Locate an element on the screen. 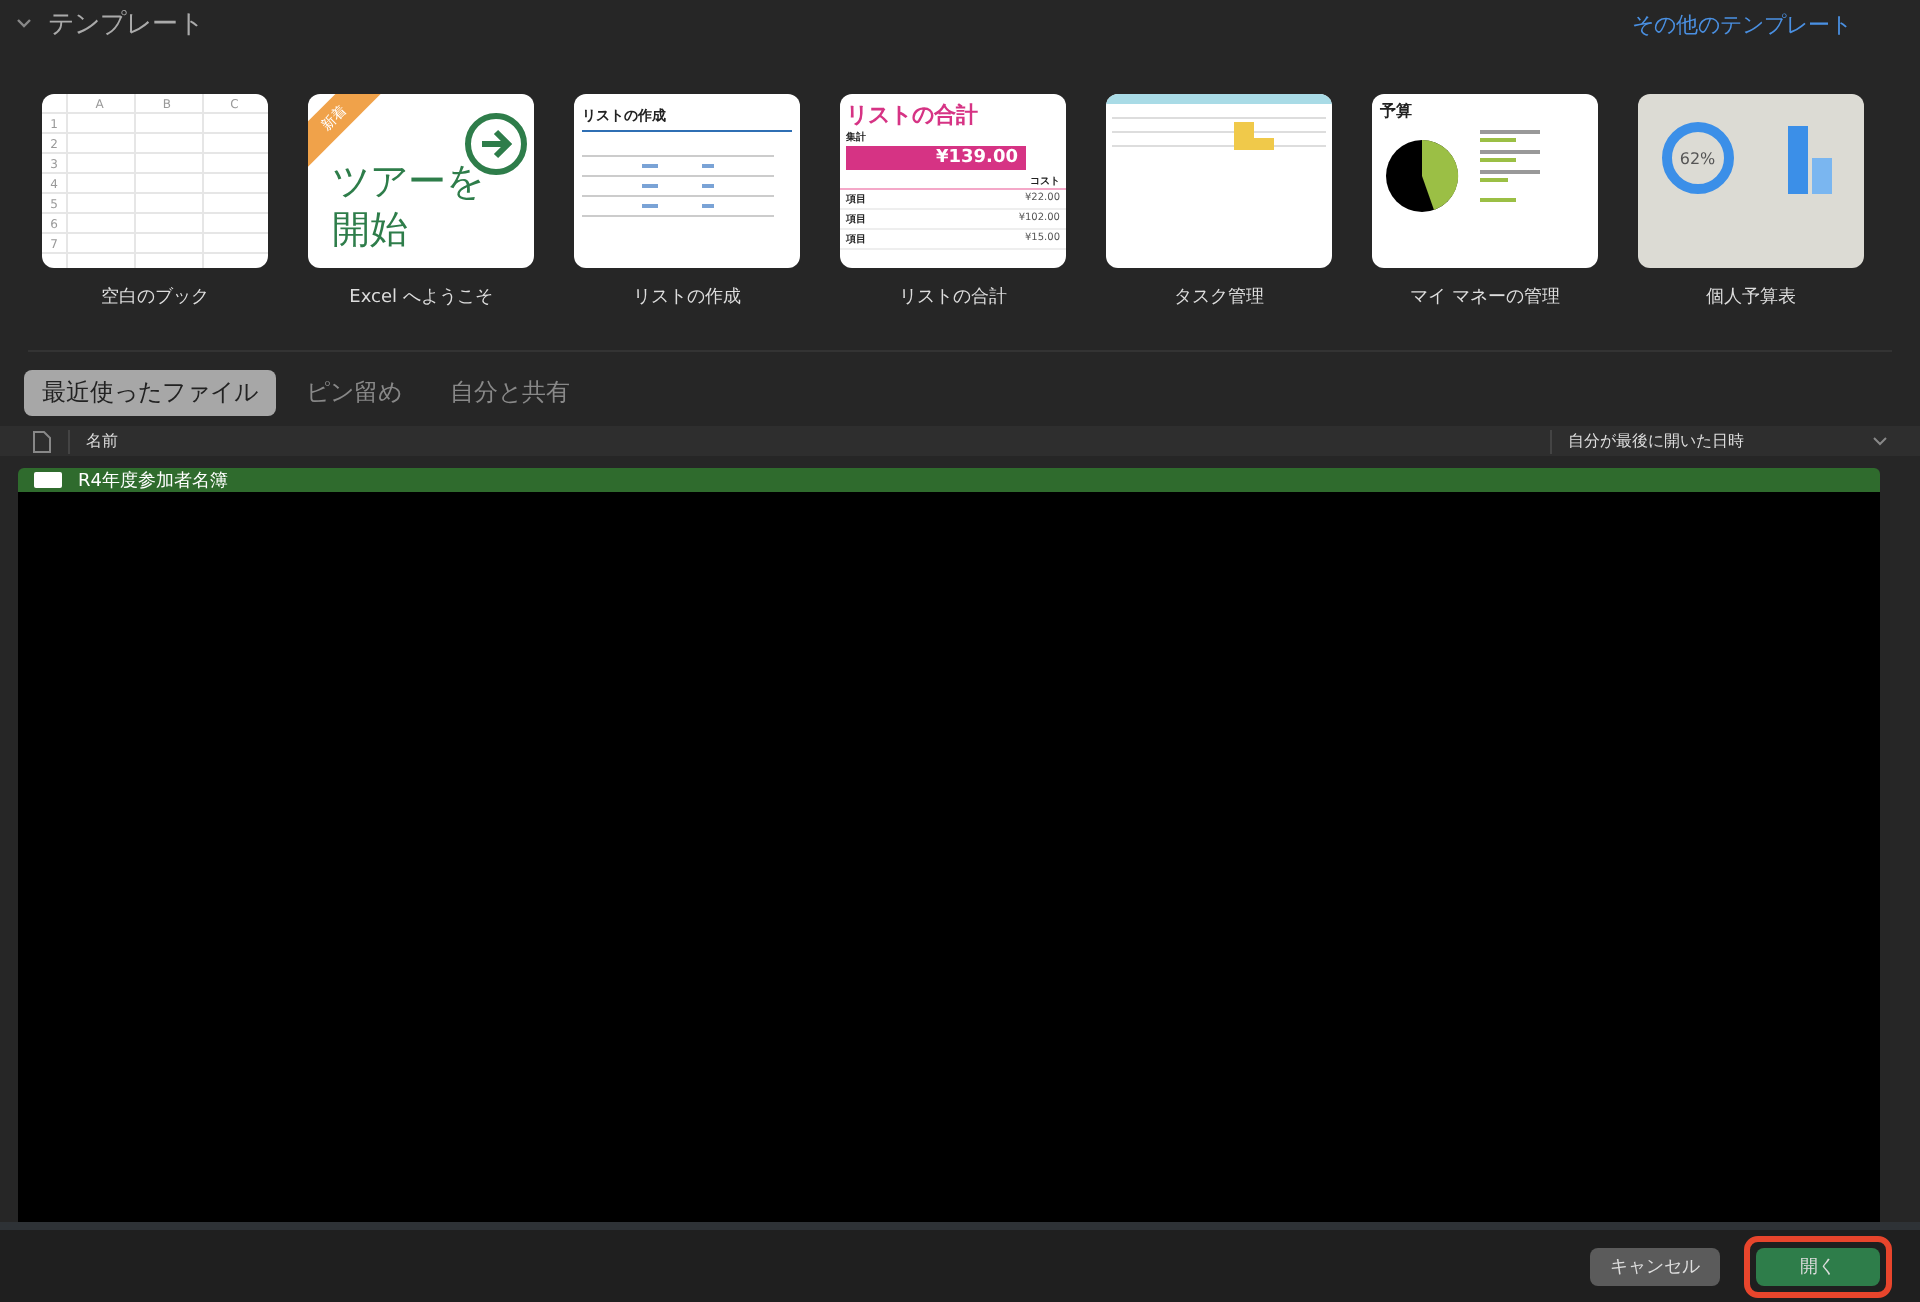 Image resolution: width=1920 pixels, height=1302 pixels. template-thumbnail: 62% is located at coordinates (1751, 181).